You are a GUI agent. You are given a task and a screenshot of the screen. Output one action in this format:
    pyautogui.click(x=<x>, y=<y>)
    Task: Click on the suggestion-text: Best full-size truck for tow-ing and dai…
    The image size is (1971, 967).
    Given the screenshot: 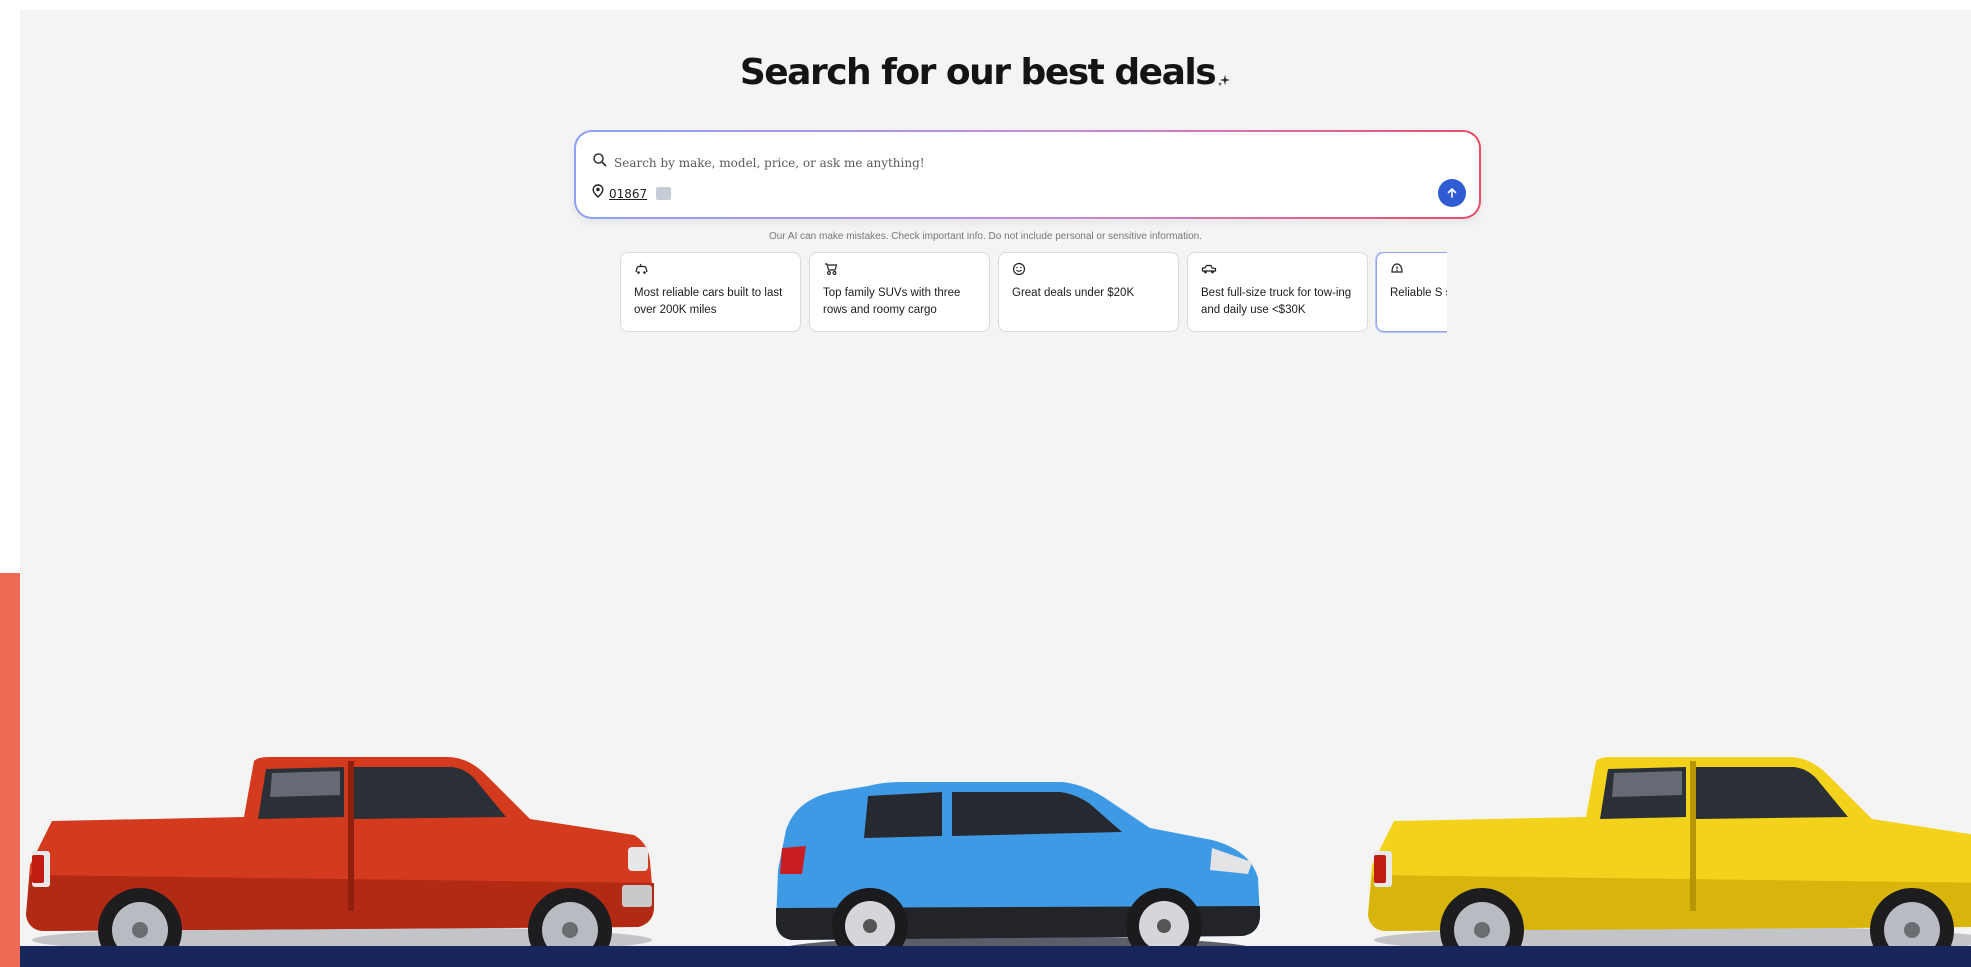 What is the action you would take?
    pyautogui.click(x=1276, y=301)
    